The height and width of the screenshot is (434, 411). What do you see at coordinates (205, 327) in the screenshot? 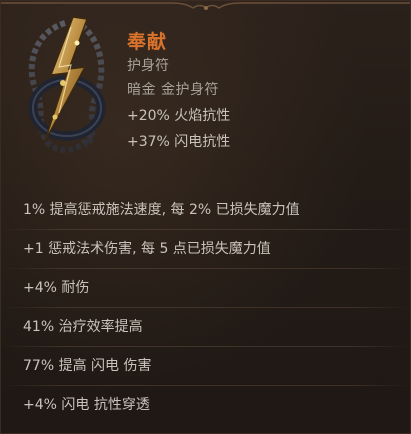
I see `explicit-mod: 41% 治疗效率提高` at bounding box center [205, 327].